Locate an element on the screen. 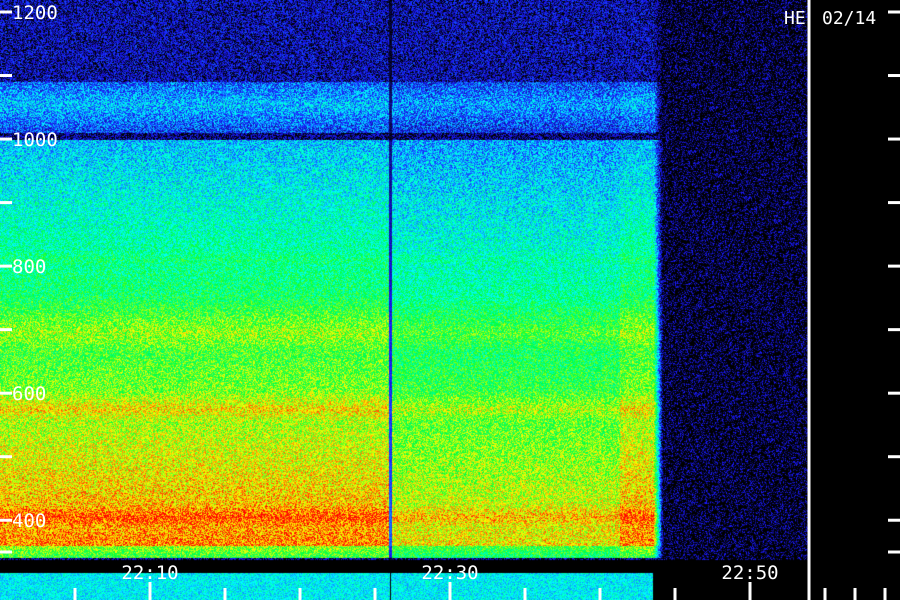  y-tick-label: 400 is located at coordinates (29, 521).